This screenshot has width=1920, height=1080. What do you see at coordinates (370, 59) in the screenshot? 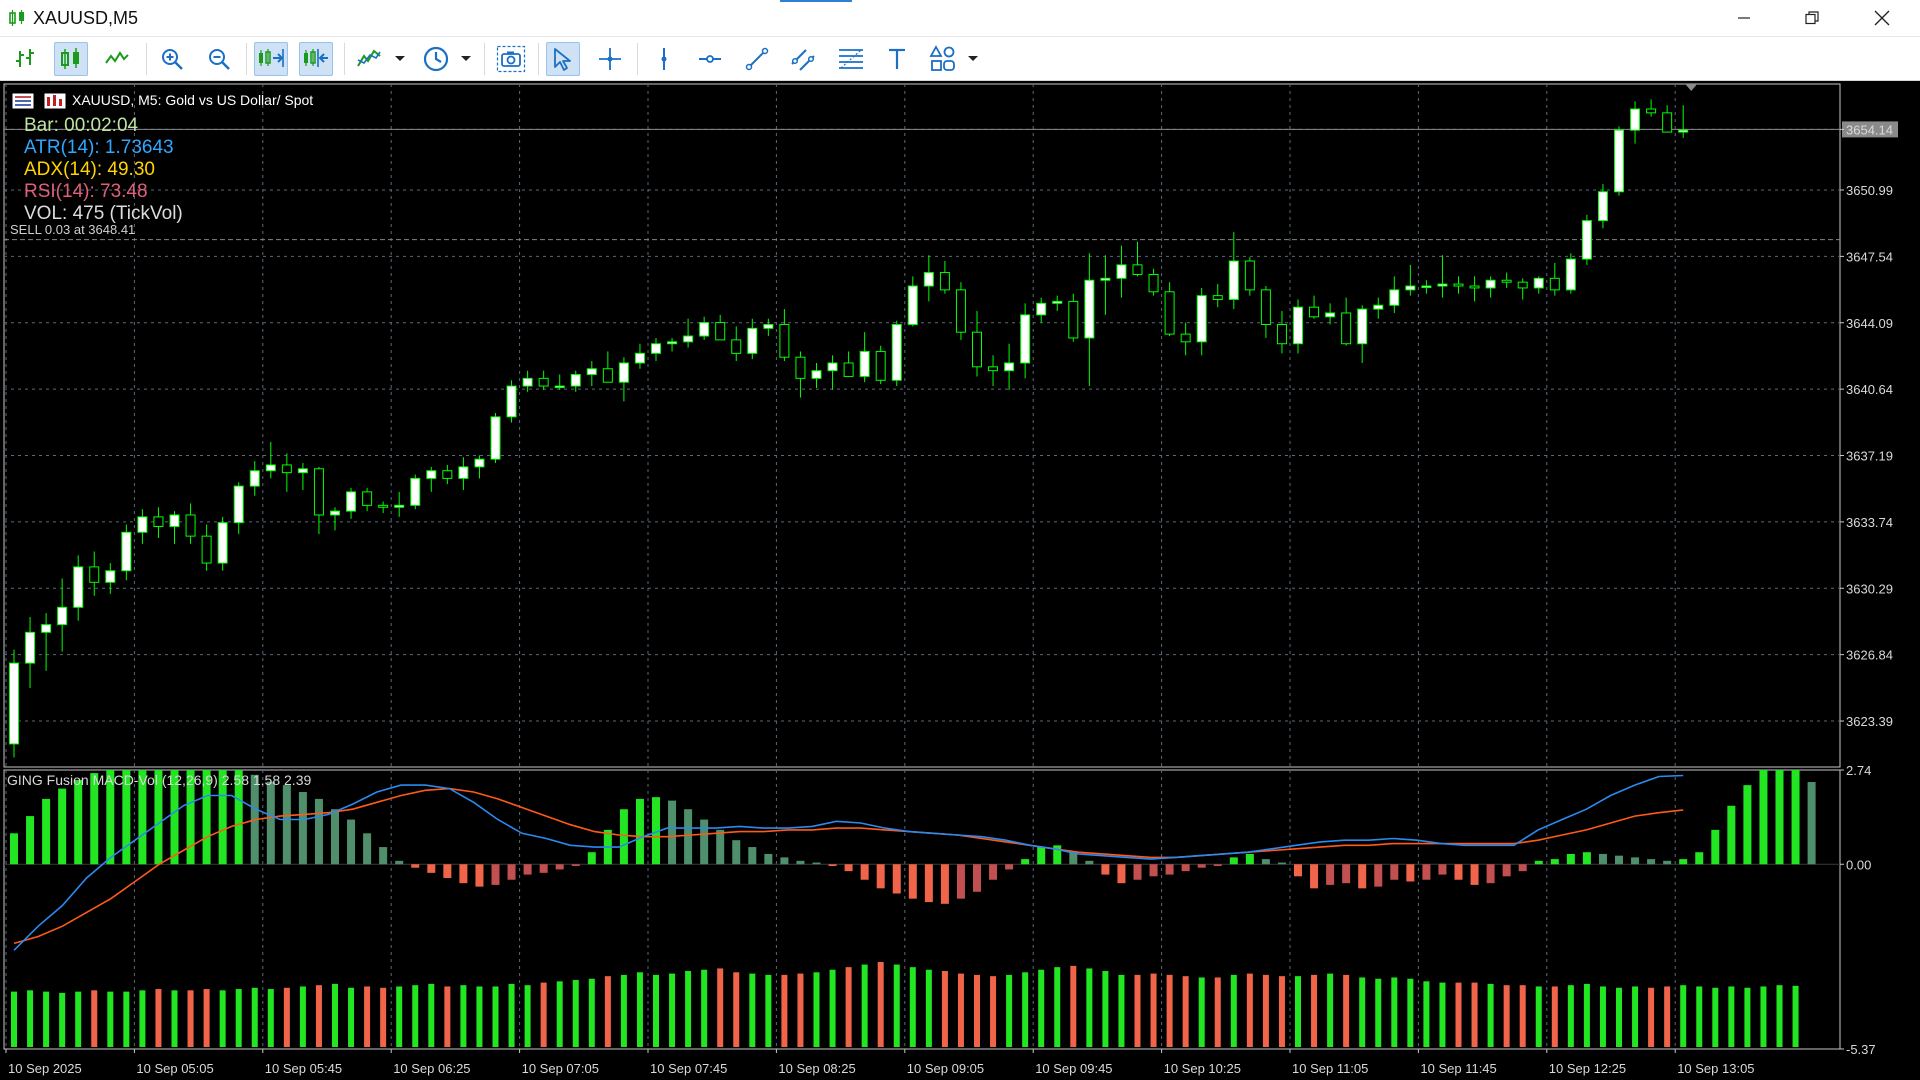
I see `indicators-button` at bounding box center [370, 59].